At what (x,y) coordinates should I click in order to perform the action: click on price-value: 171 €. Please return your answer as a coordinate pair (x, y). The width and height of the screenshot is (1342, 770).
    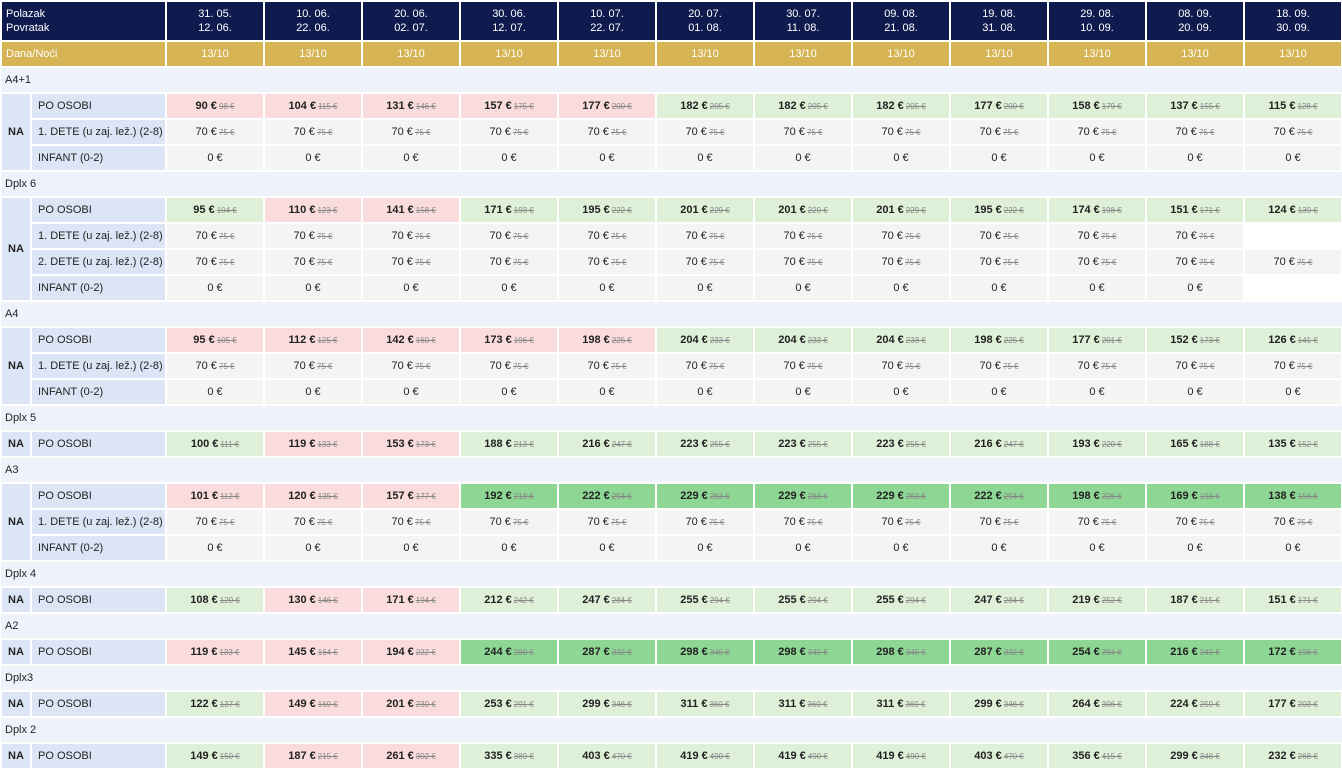
    Looking at the image, I should click on (498, 210).